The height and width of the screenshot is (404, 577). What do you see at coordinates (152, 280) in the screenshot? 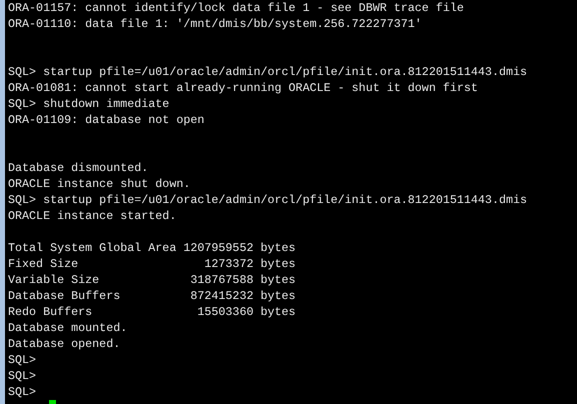
I see `terminal-line: Variable Size 318767588 bytes` at bounding box center [152, 280].